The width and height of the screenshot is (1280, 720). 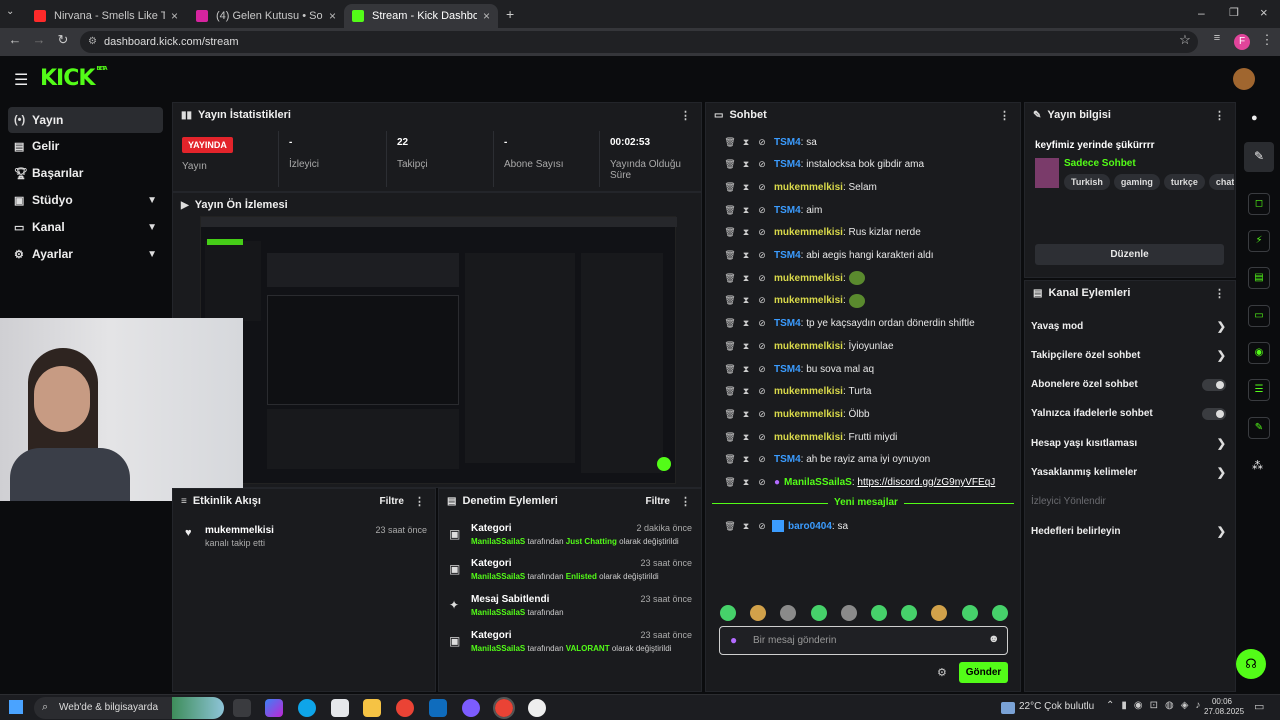 What do you see at coordinates (1259, 278) in the screenshot?
I see `clipboard-icon: ▤` at bounding box center [1259, 278].